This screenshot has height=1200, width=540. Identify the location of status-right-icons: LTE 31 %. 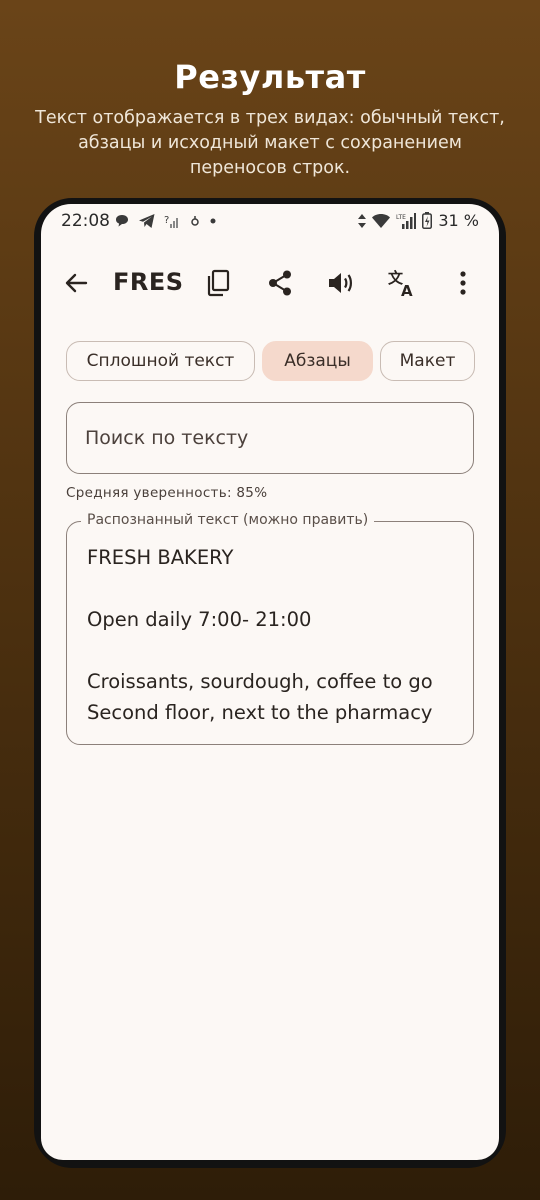
(418, 220).